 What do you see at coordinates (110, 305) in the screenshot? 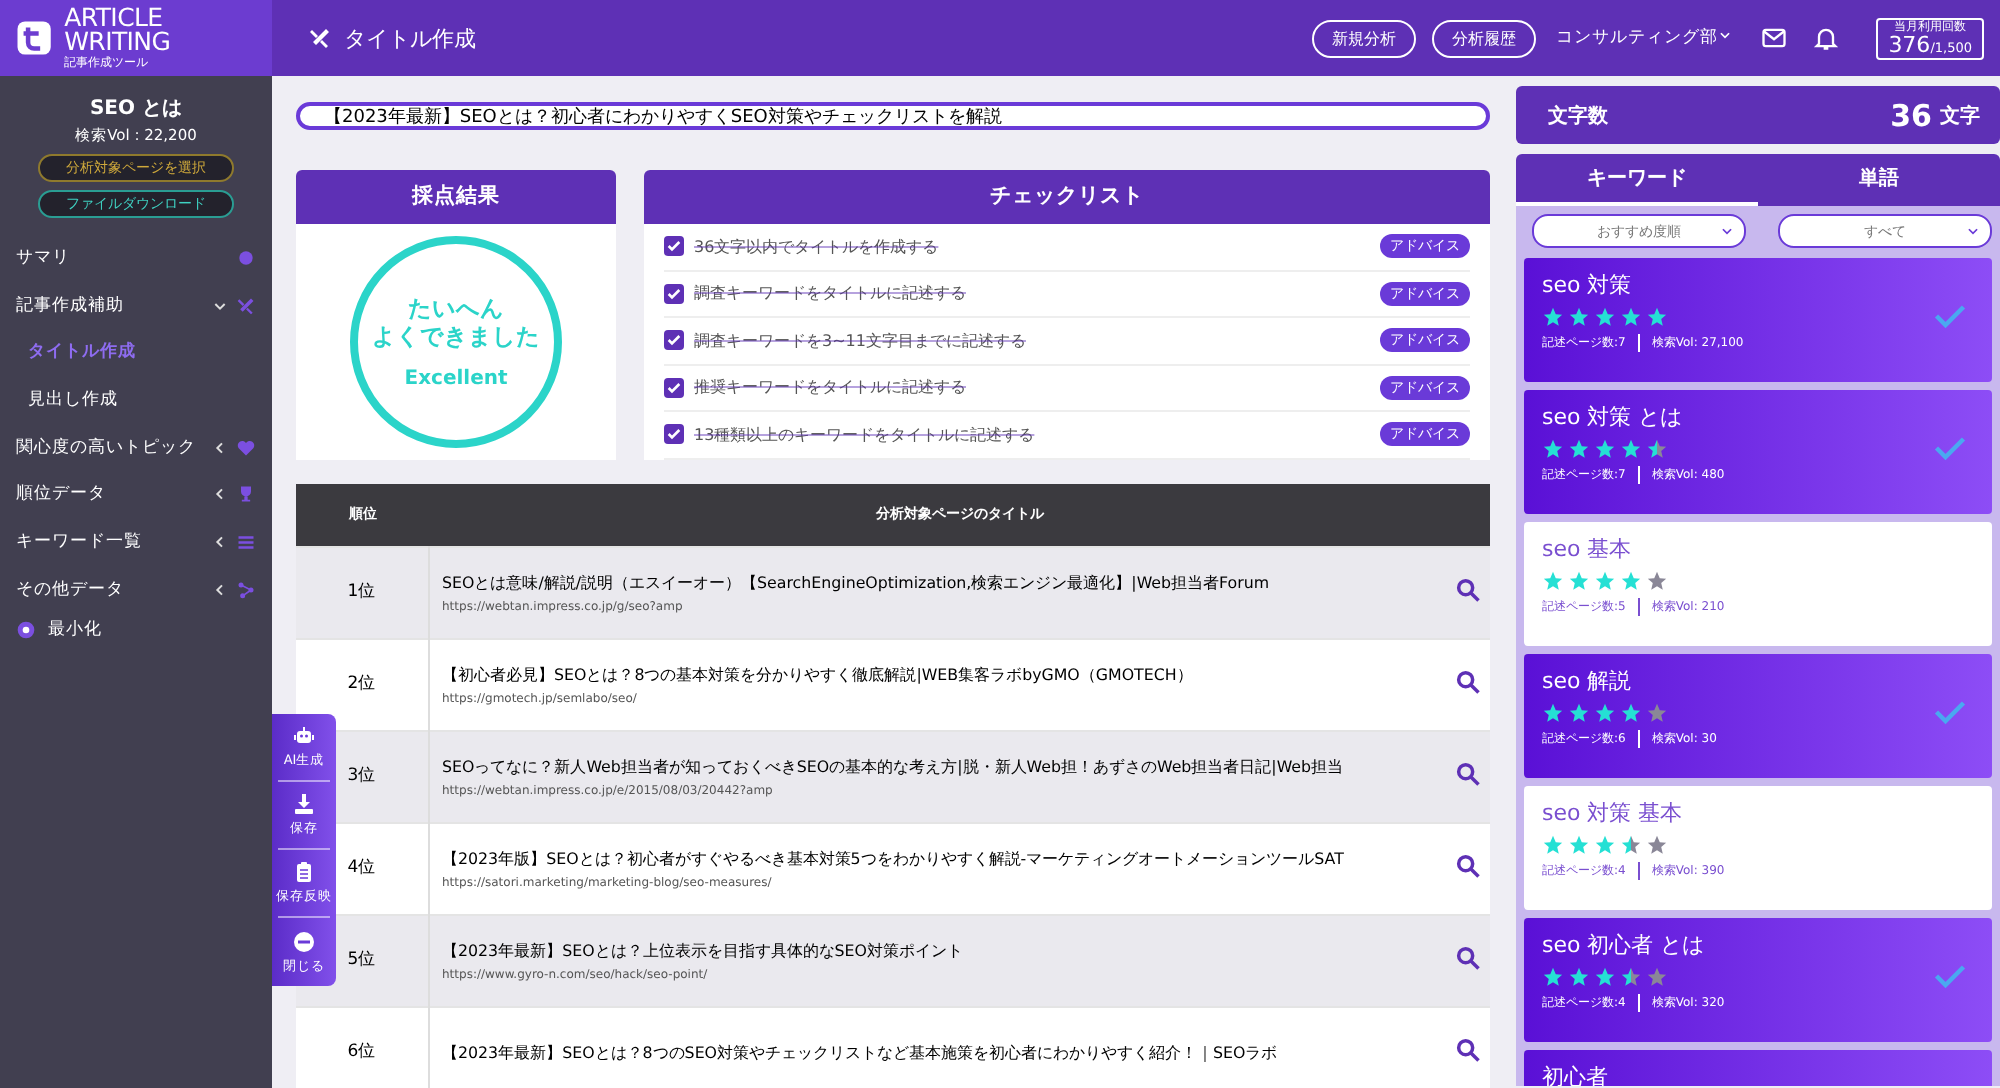
I see `sidebar-item: 記事作成補助` at bounding box center [110, 305].